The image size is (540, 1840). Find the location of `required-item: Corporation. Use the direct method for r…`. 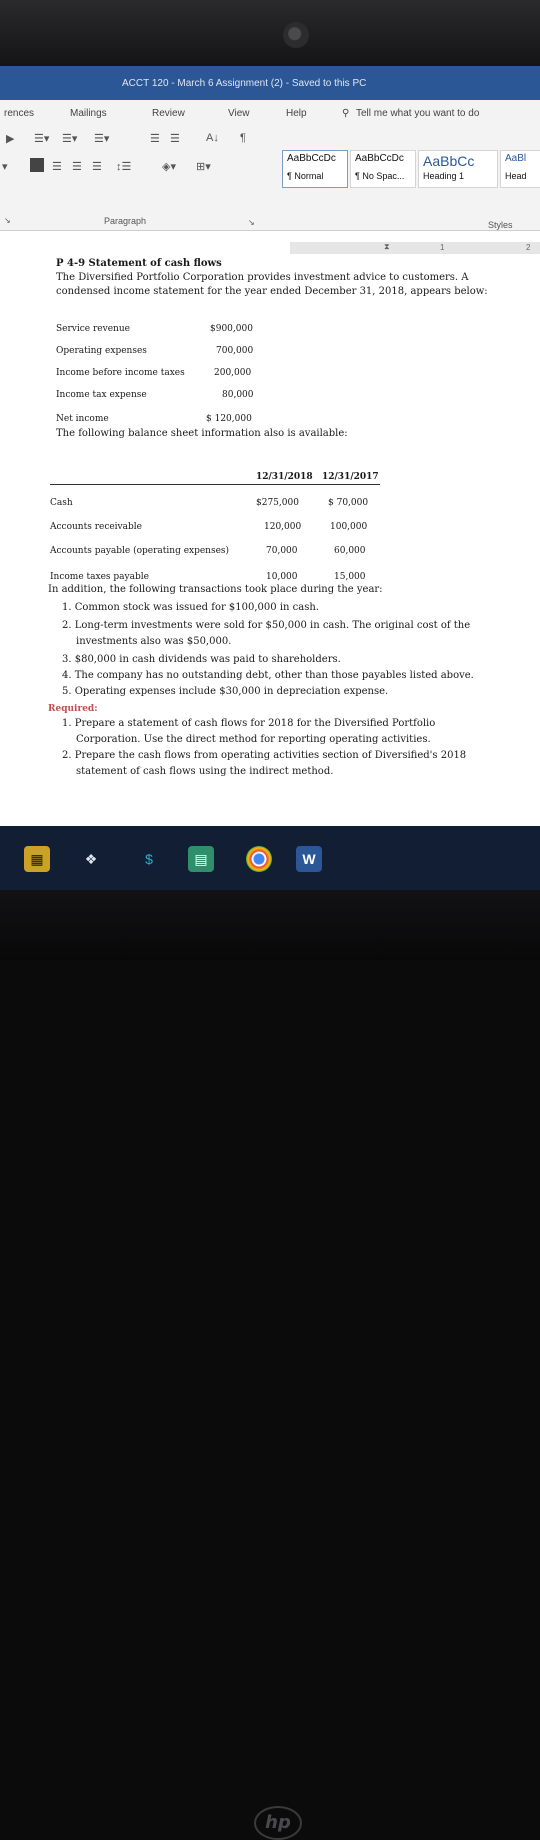

required-item: Corporation. Use the direct method for r… is located at coordinates (253, 739).